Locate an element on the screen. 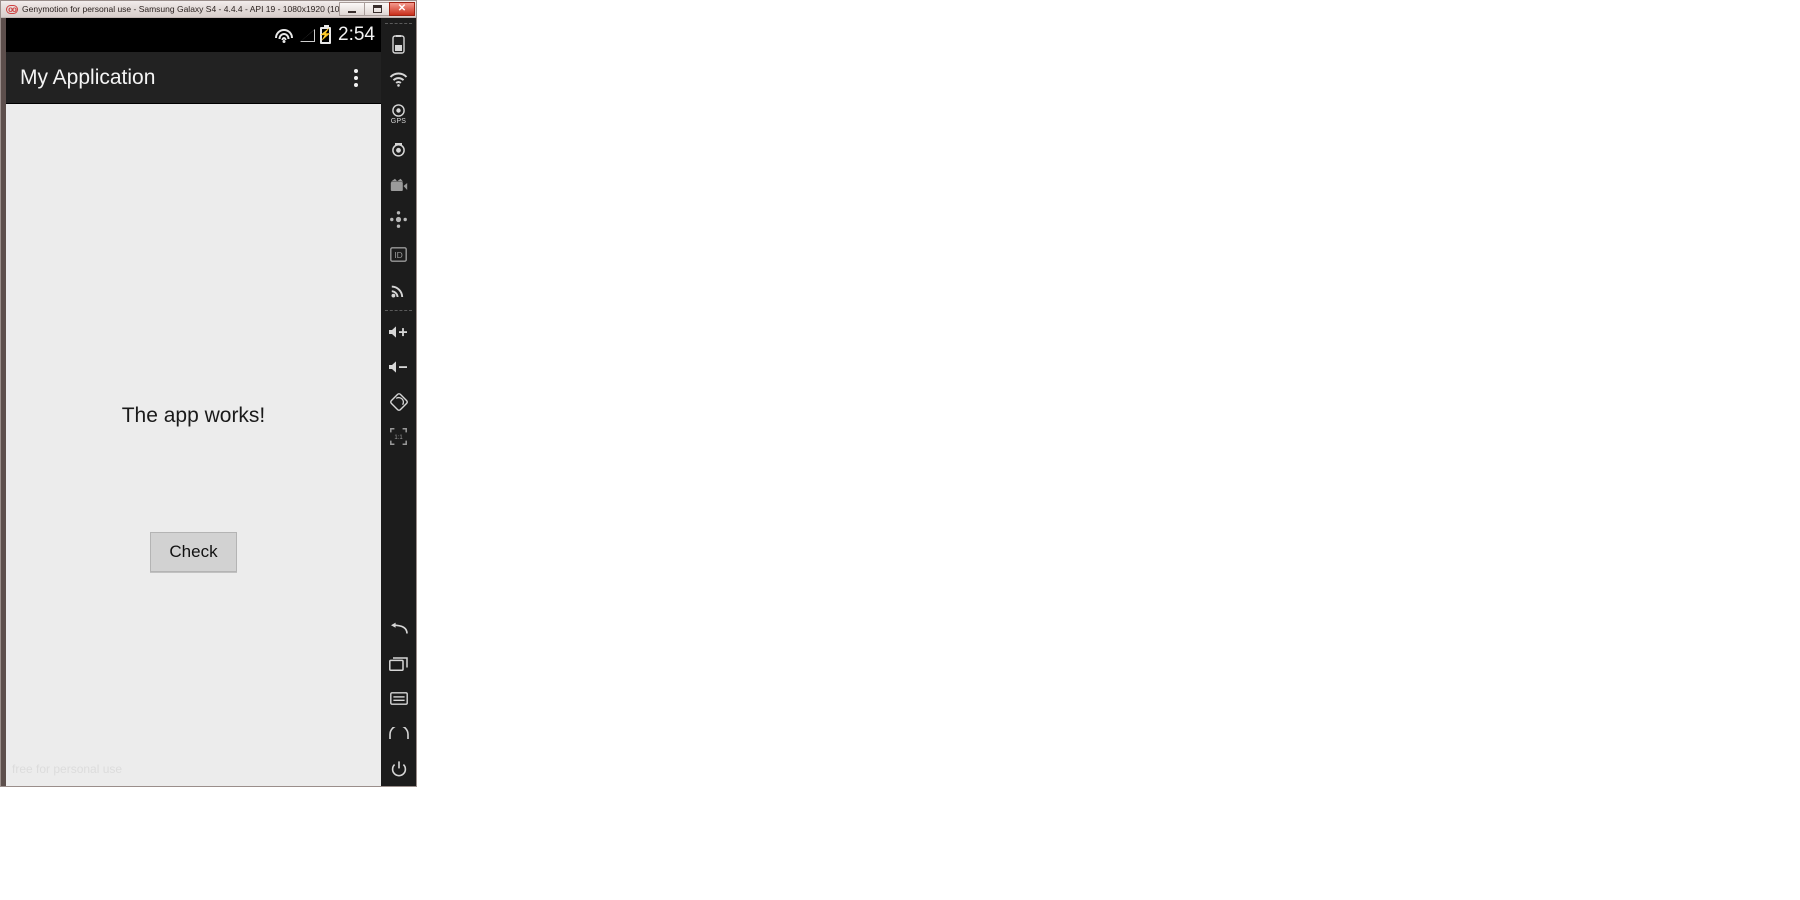 Image resolution: width=1800 pixels, height=900 pixels. gps-label: GPS is located at coordinates (398, 121).